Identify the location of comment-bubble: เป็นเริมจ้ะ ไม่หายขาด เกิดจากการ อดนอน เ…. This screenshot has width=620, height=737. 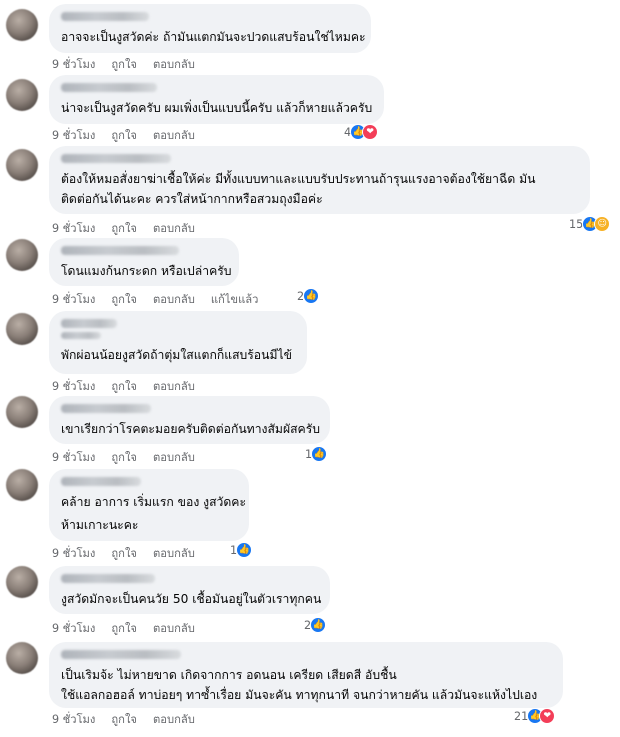
(306, 675).